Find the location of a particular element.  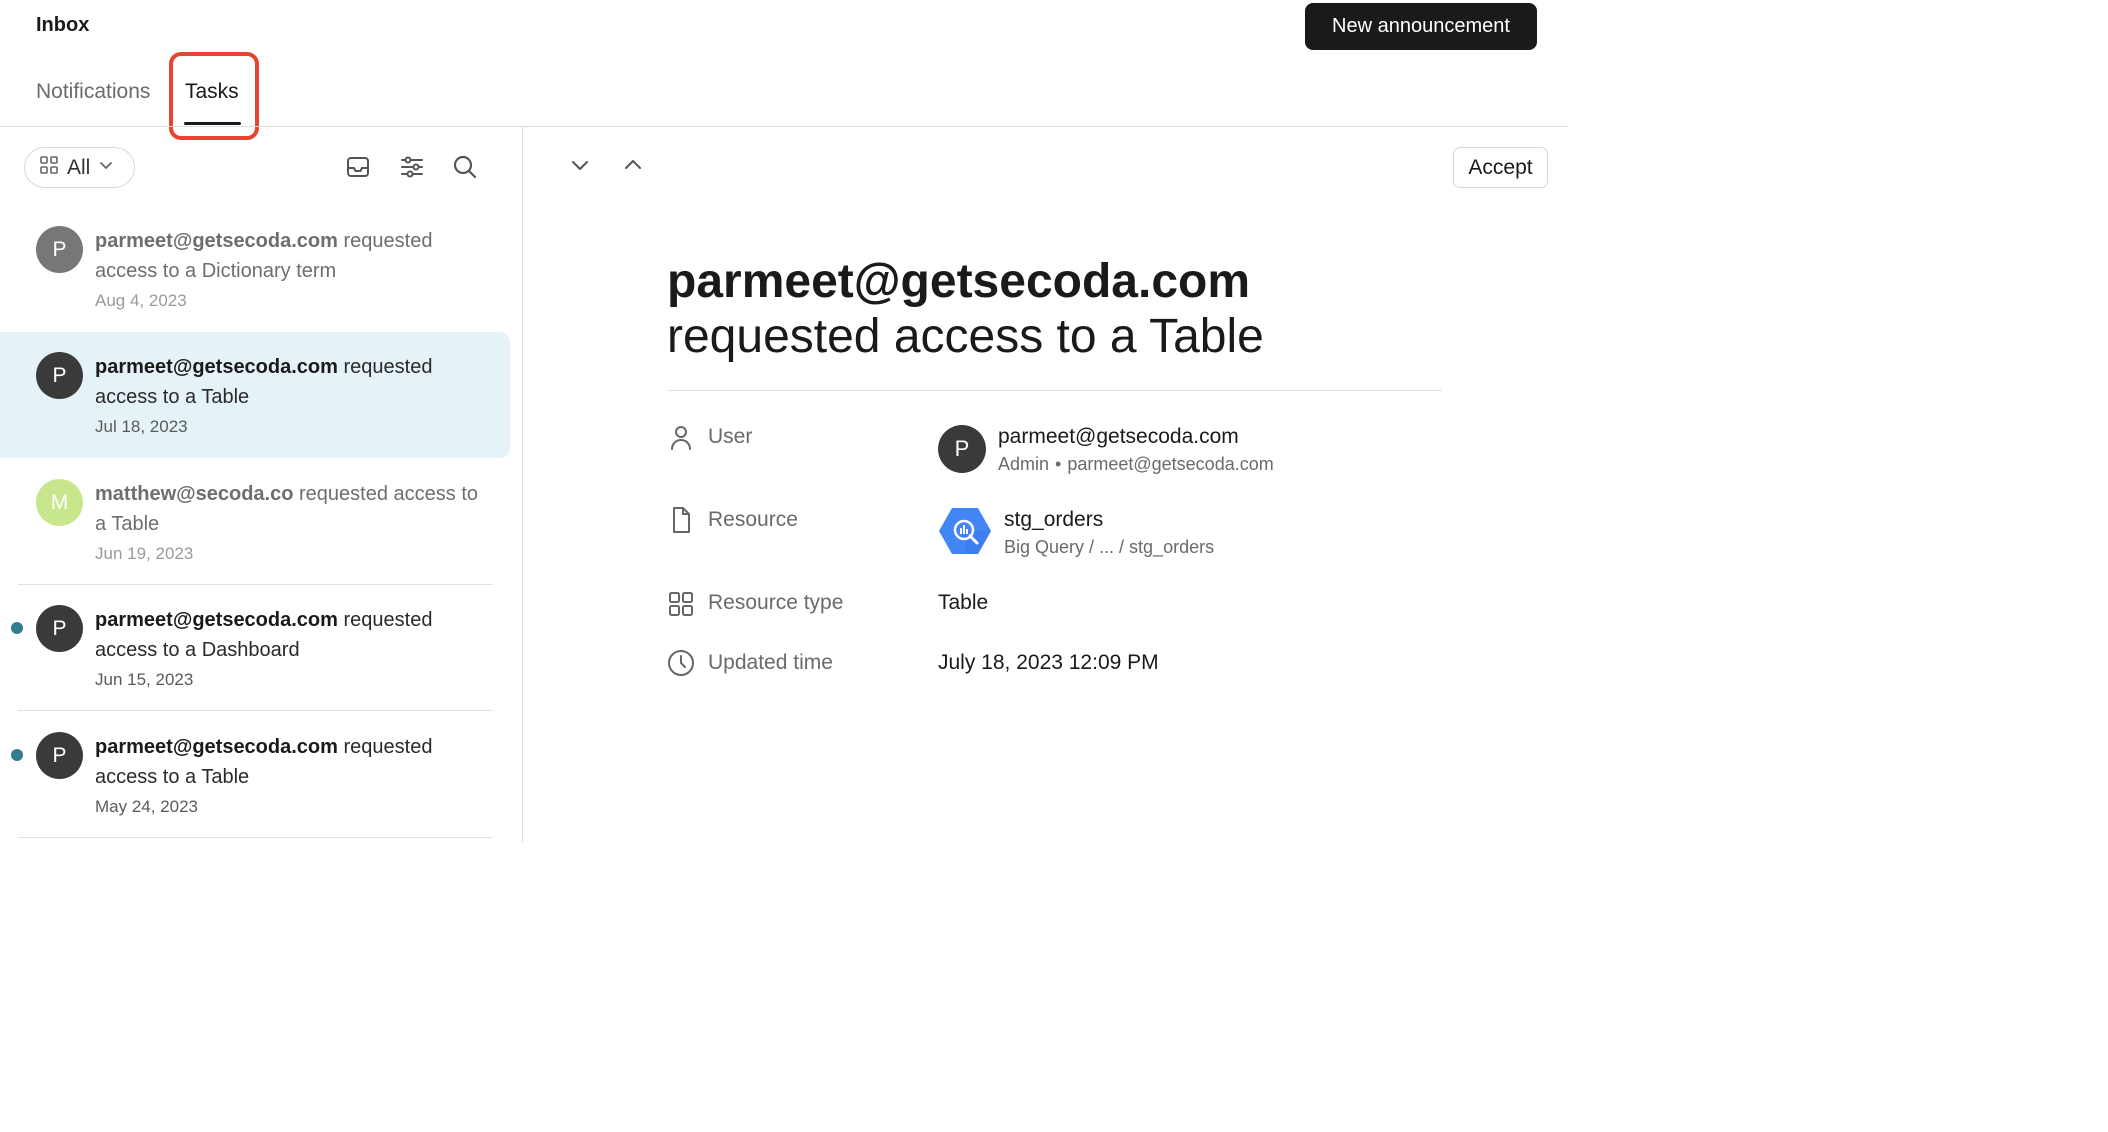

page-title: Inbox is located at coordinates (63, 25).